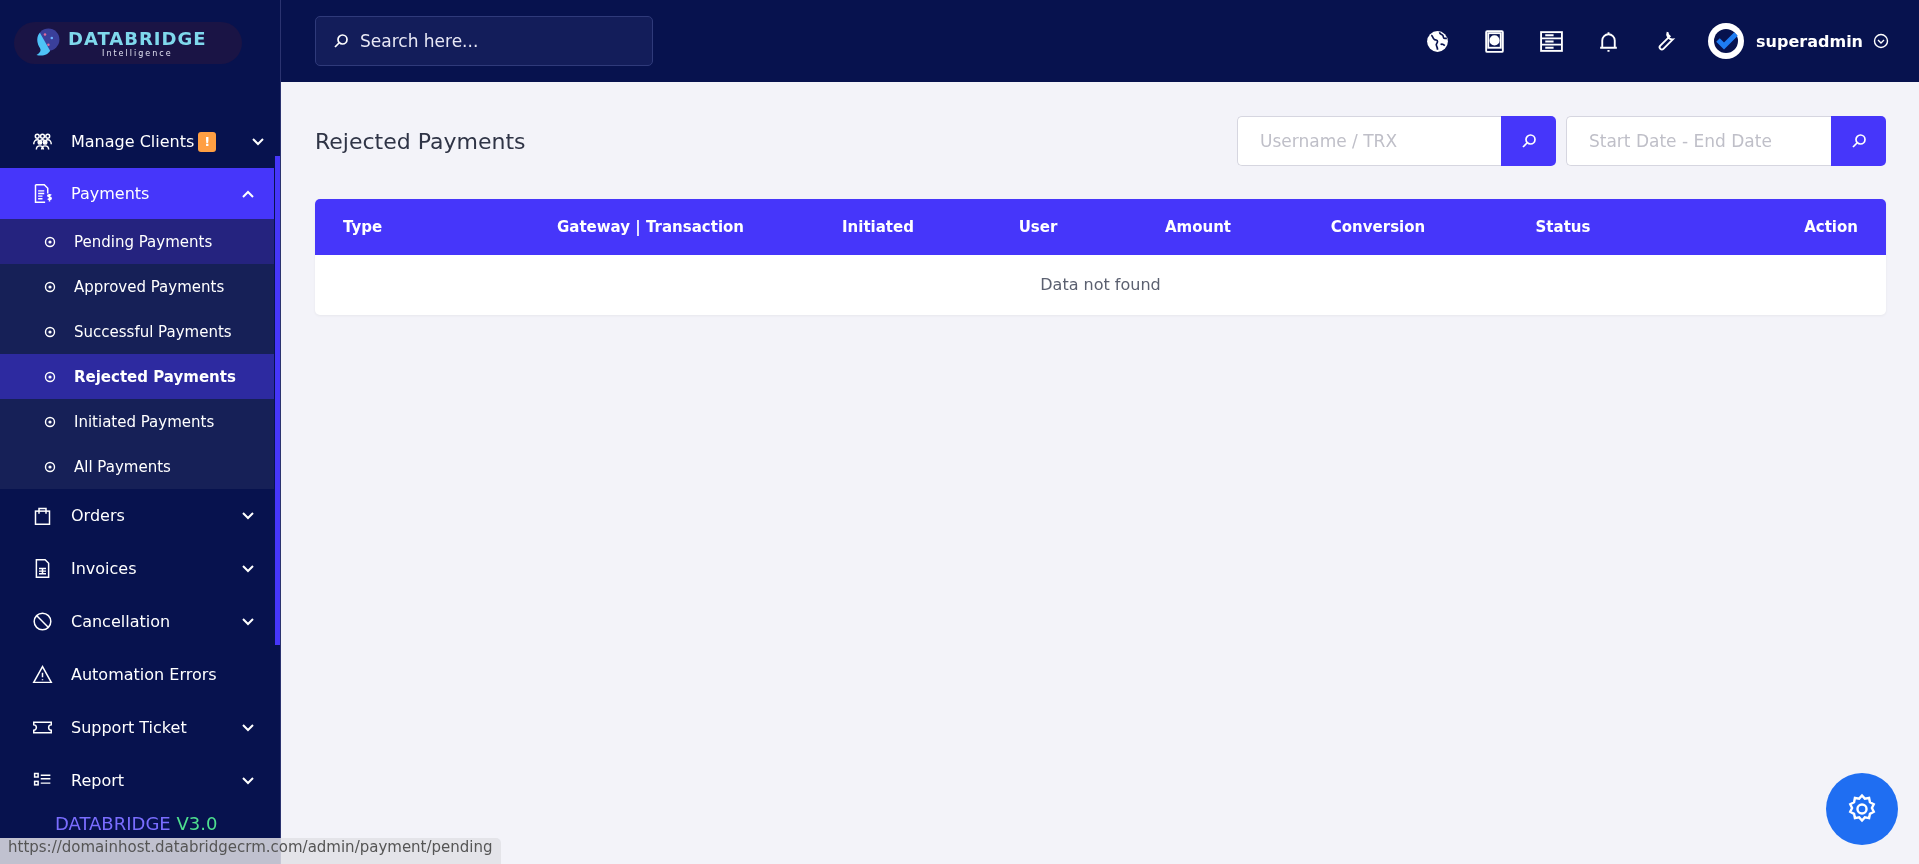 This screenshot has width=1919, height=864. I want to click on column-header: Amount, so click(1198, 227).